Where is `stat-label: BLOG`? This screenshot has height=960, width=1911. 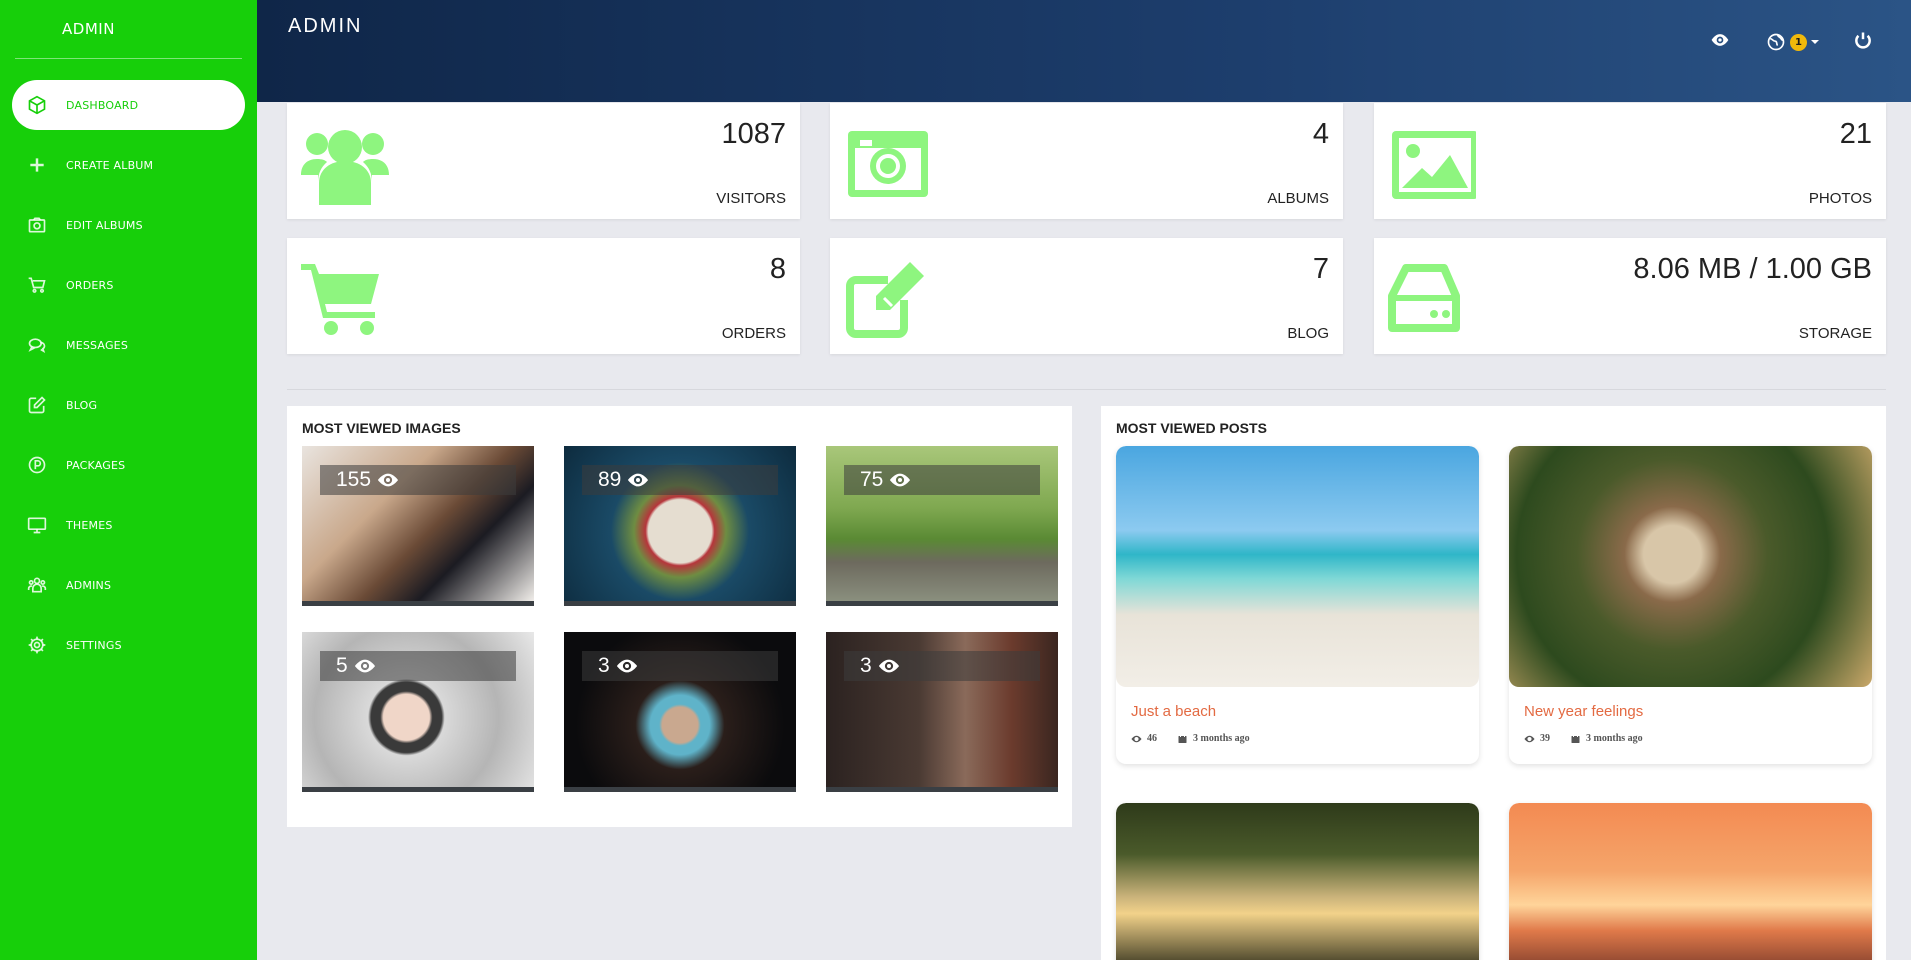
stat-label: BLOG is located at coordinates (1308, 333).